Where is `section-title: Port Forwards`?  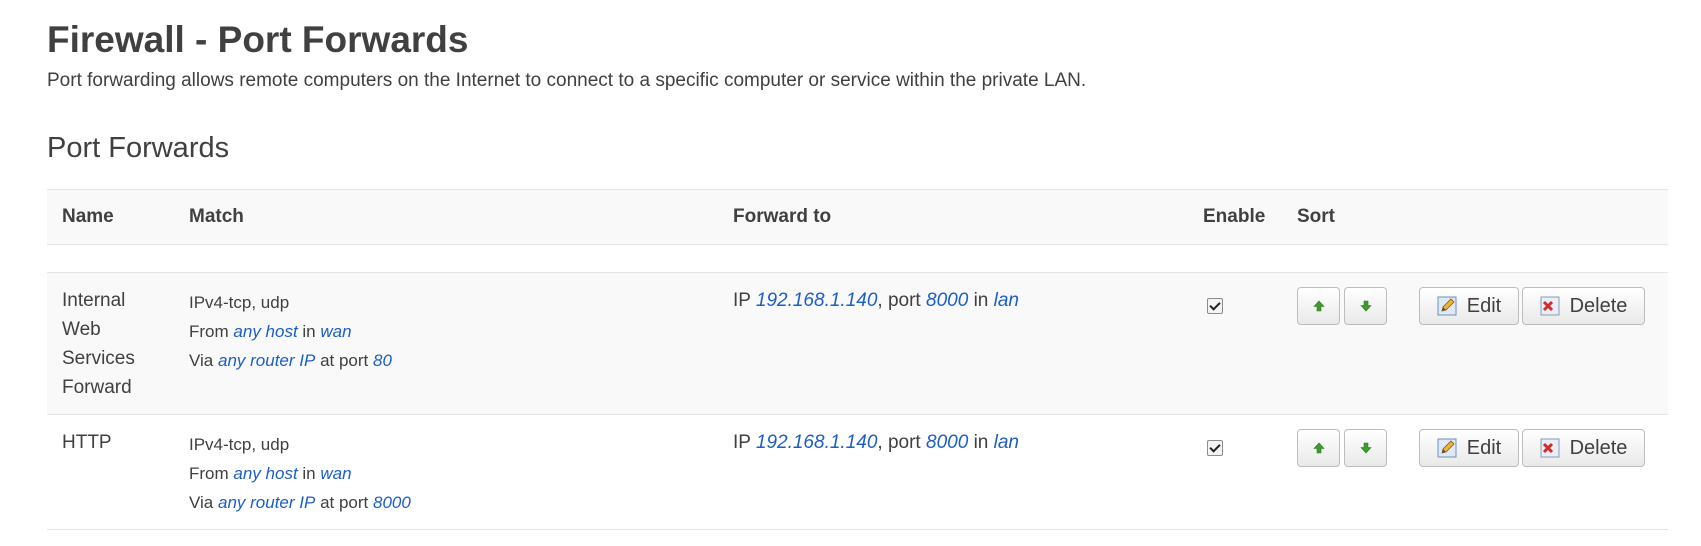
section-title: Port Forwards is located at coordinates (138, 148).